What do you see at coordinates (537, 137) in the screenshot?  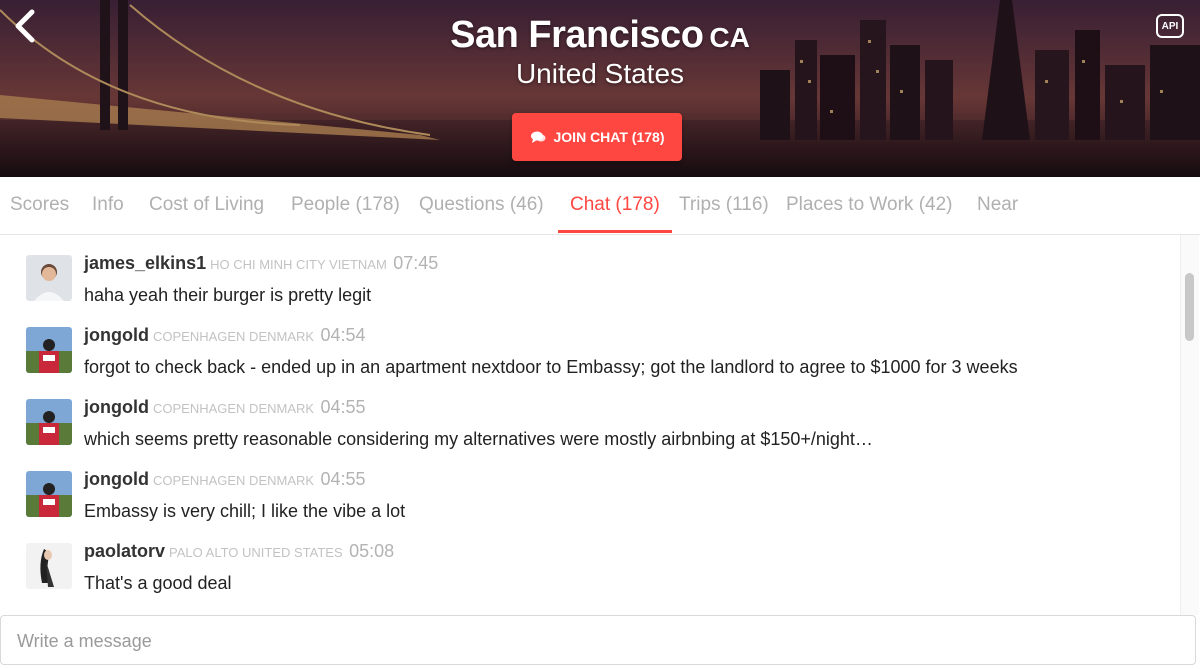 I see `chat-bubbles-icon` at bounding box center [537, 137].